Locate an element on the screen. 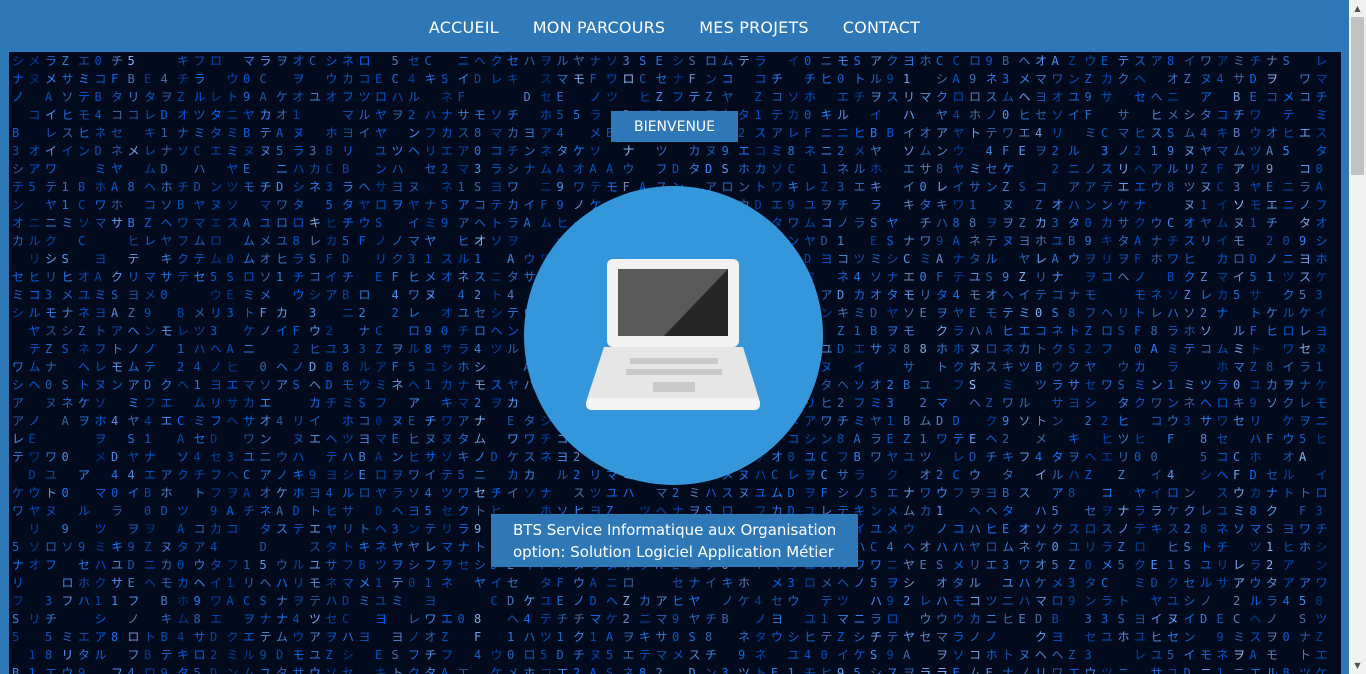  svg-text: ン is located at coordinates (513, 331).